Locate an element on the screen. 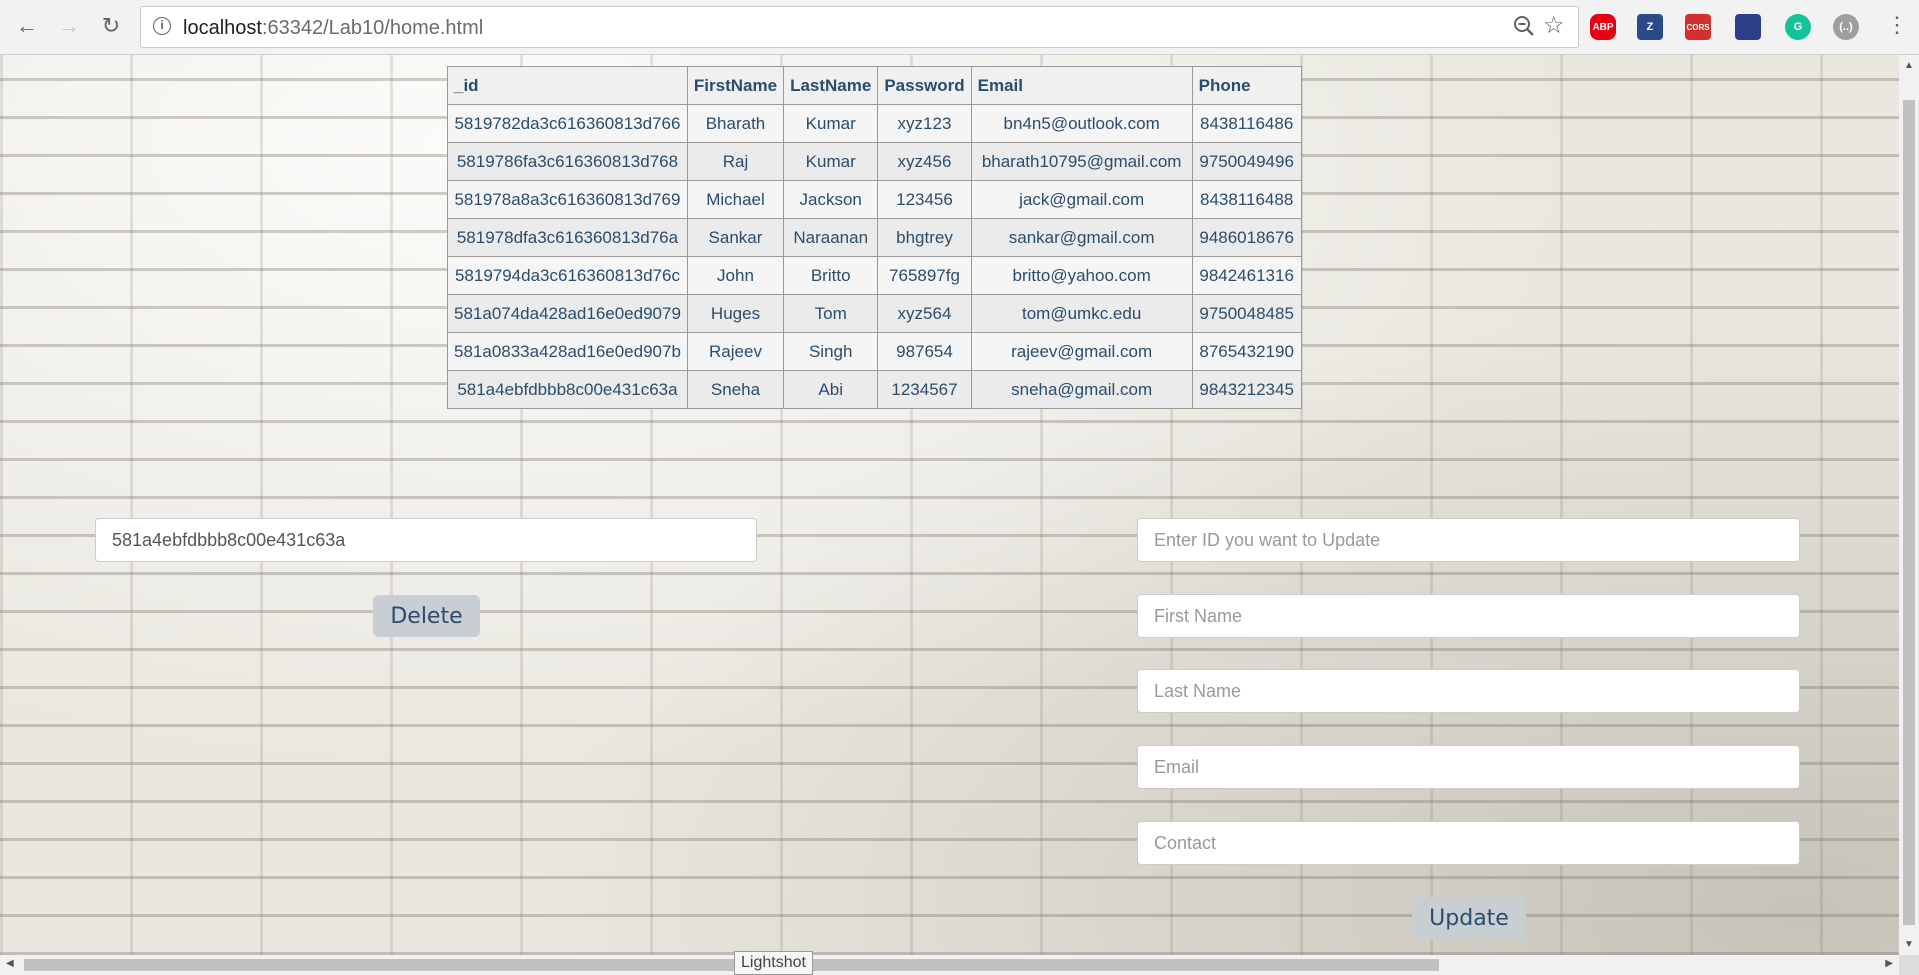 This screenshot has width=1919, height=975. table-cell: 5819782da3c616360813d766 is located at coordinates (567, 123).